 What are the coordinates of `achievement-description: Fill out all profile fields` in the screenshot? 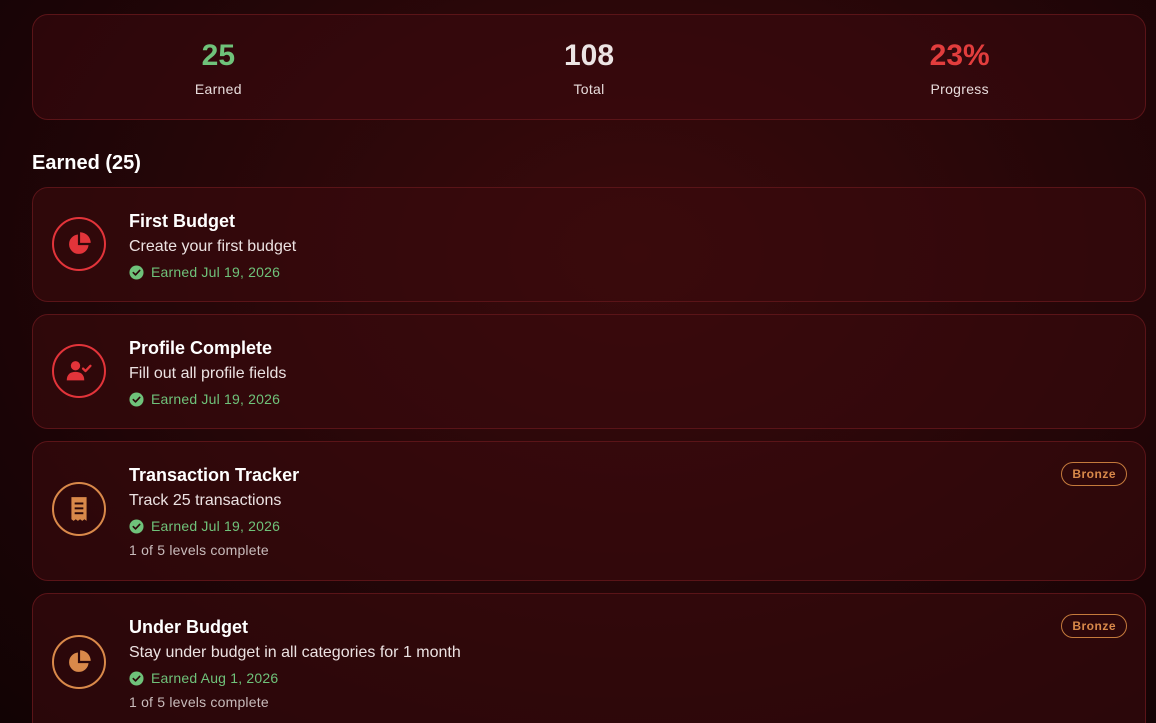 It's located at (208, 373).